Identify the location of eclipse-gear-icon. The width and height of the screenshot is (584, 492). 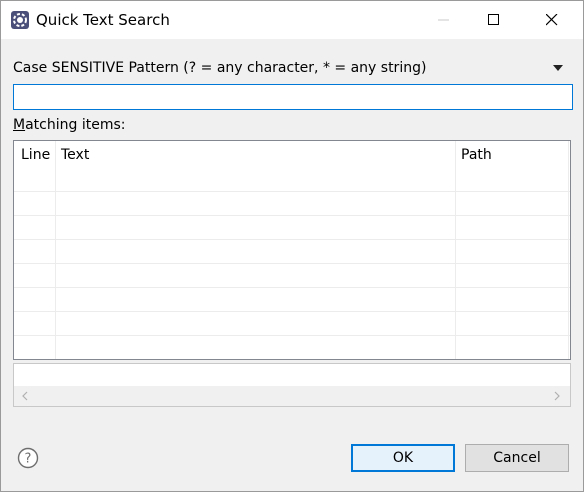
(20, 20).